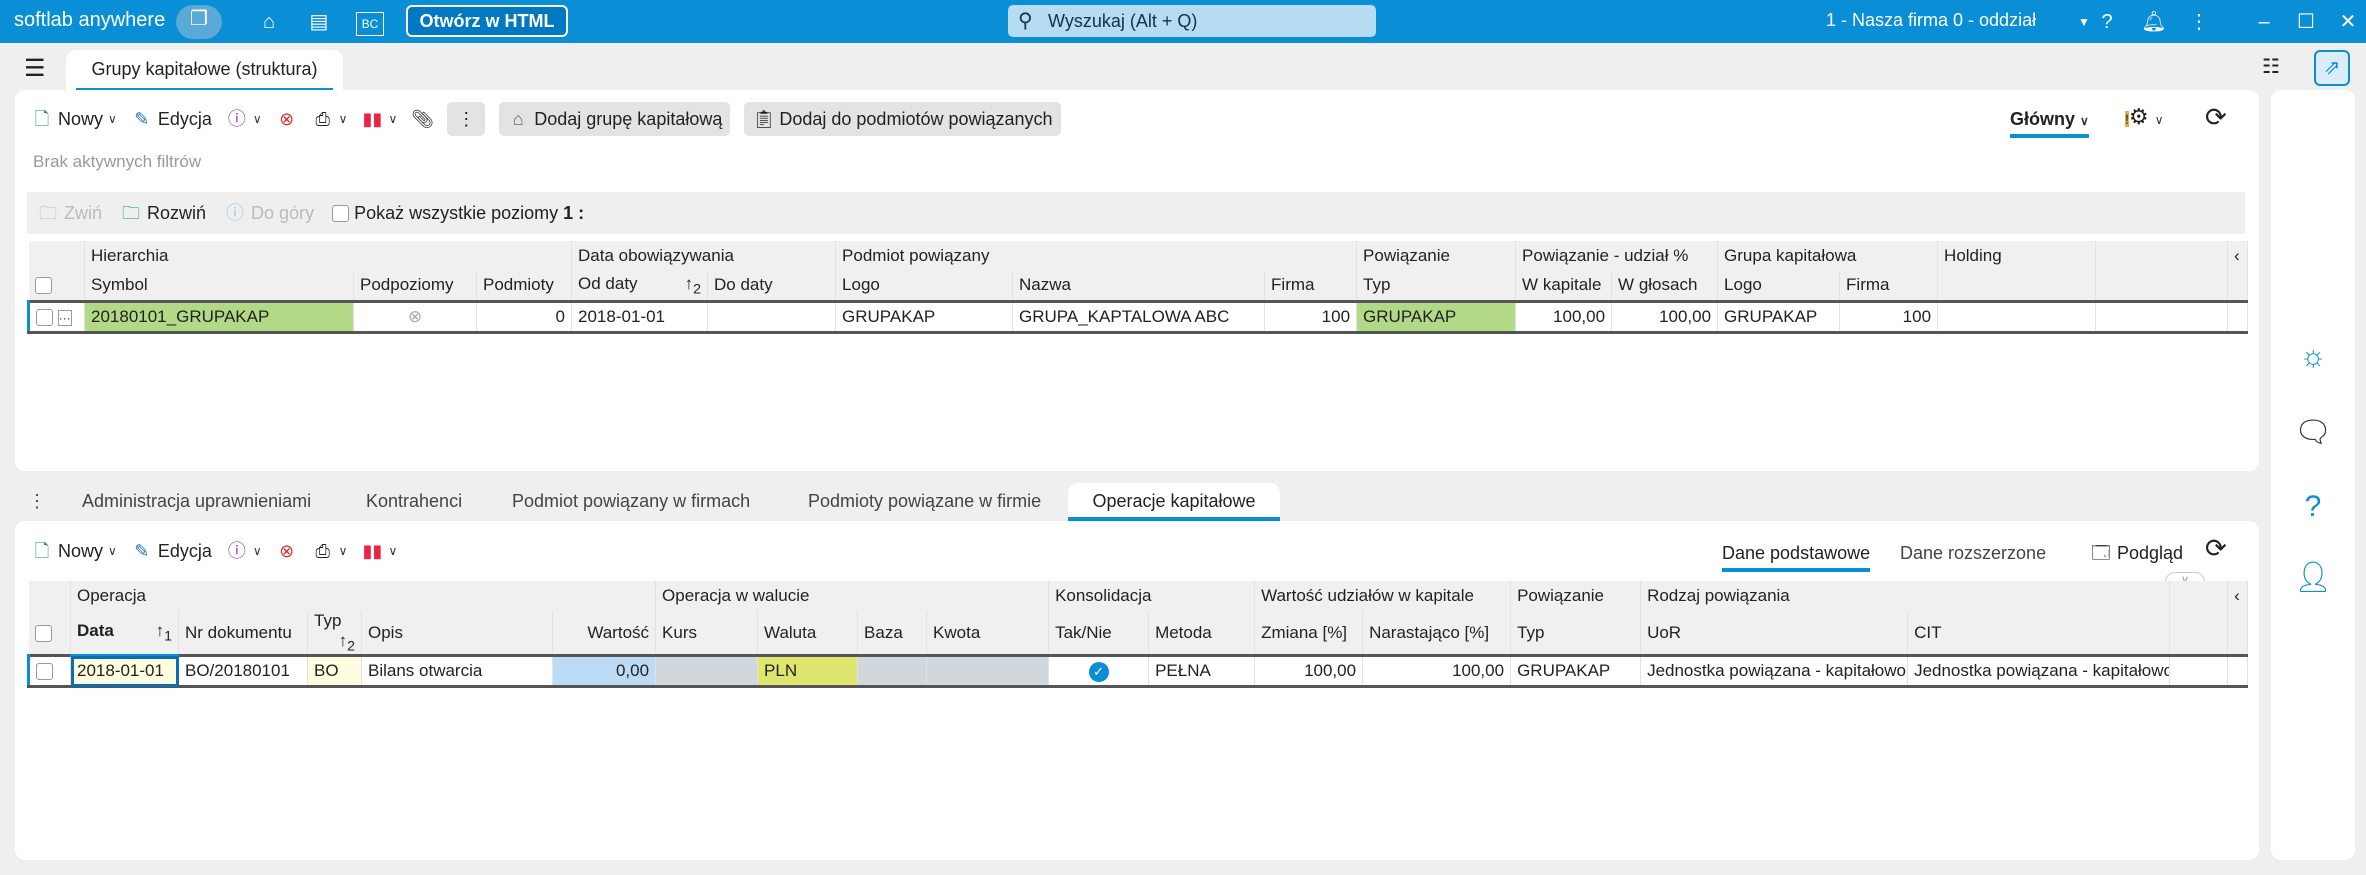 Image resolution: width=2366 pixels, height=875 pixels. What do you see at coordinates (892, 633) in the screenshot?
I see `col-baza: Baza` at bounding box center [892, 633].